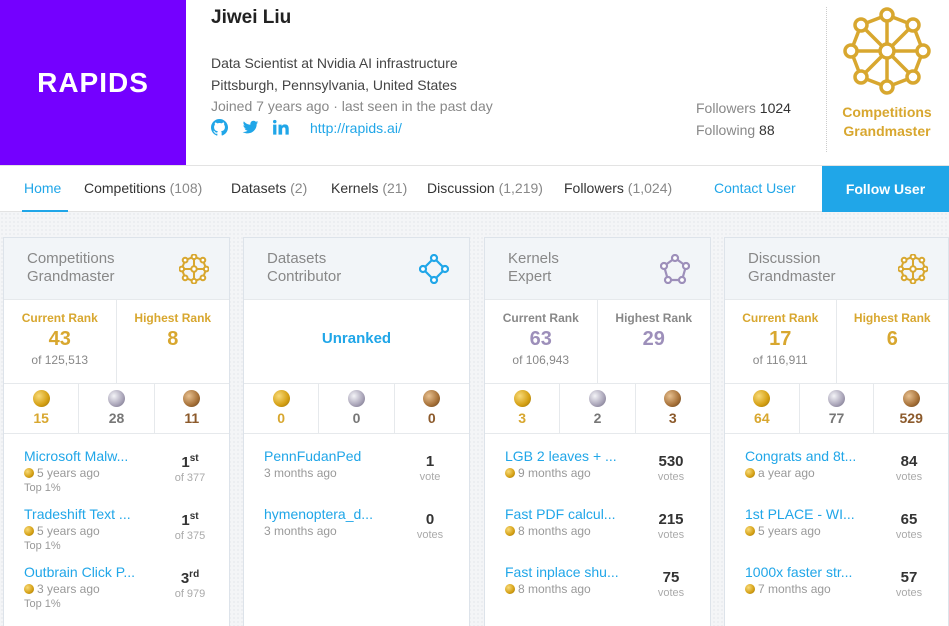 Image resolution: width=949 pixels, height=626 pixels. What do you see at coordinates (356, 338) in the screenshot?
I see `unranked-label: Unranked` at bounding box center [356, 338].